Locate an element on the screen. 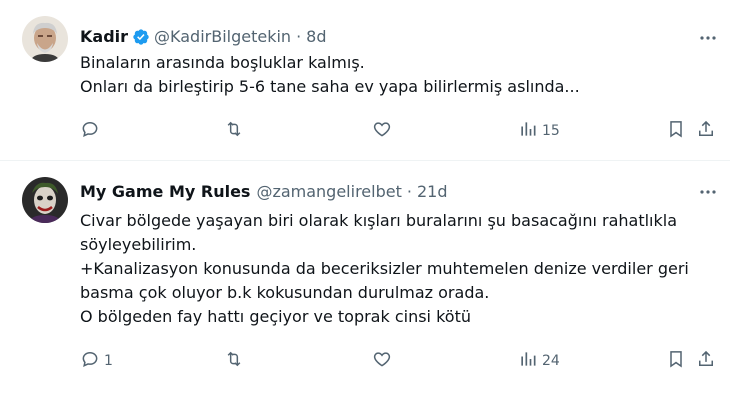  views-button: 15 is located at coordinates (539, 131).